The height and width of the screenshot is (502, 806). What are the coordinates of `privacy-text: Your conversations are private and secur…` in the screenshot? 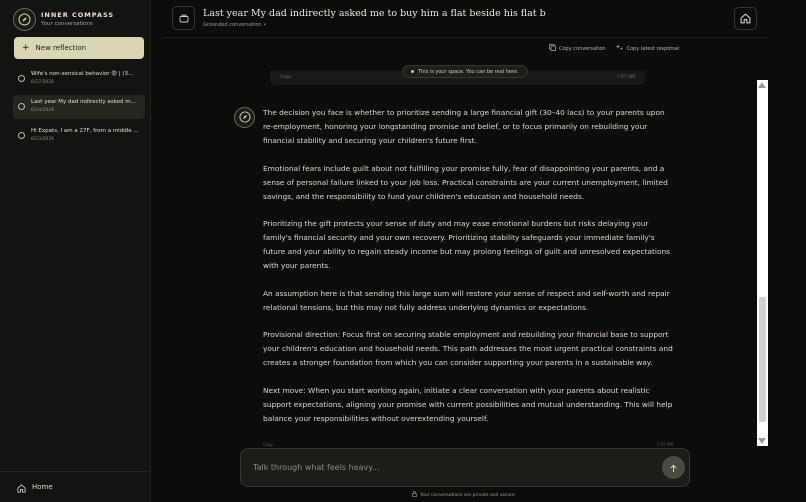 It's located at (467, 495).